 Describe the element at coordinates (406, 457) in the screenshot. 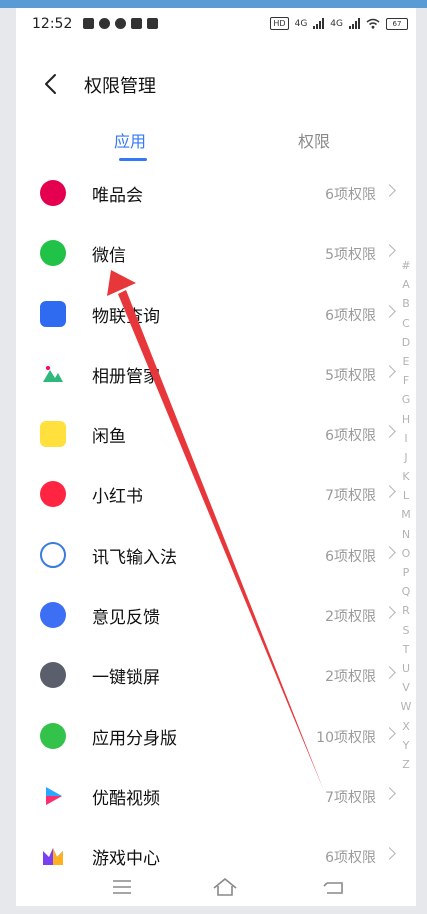

I see `index-letter: J` at that location.